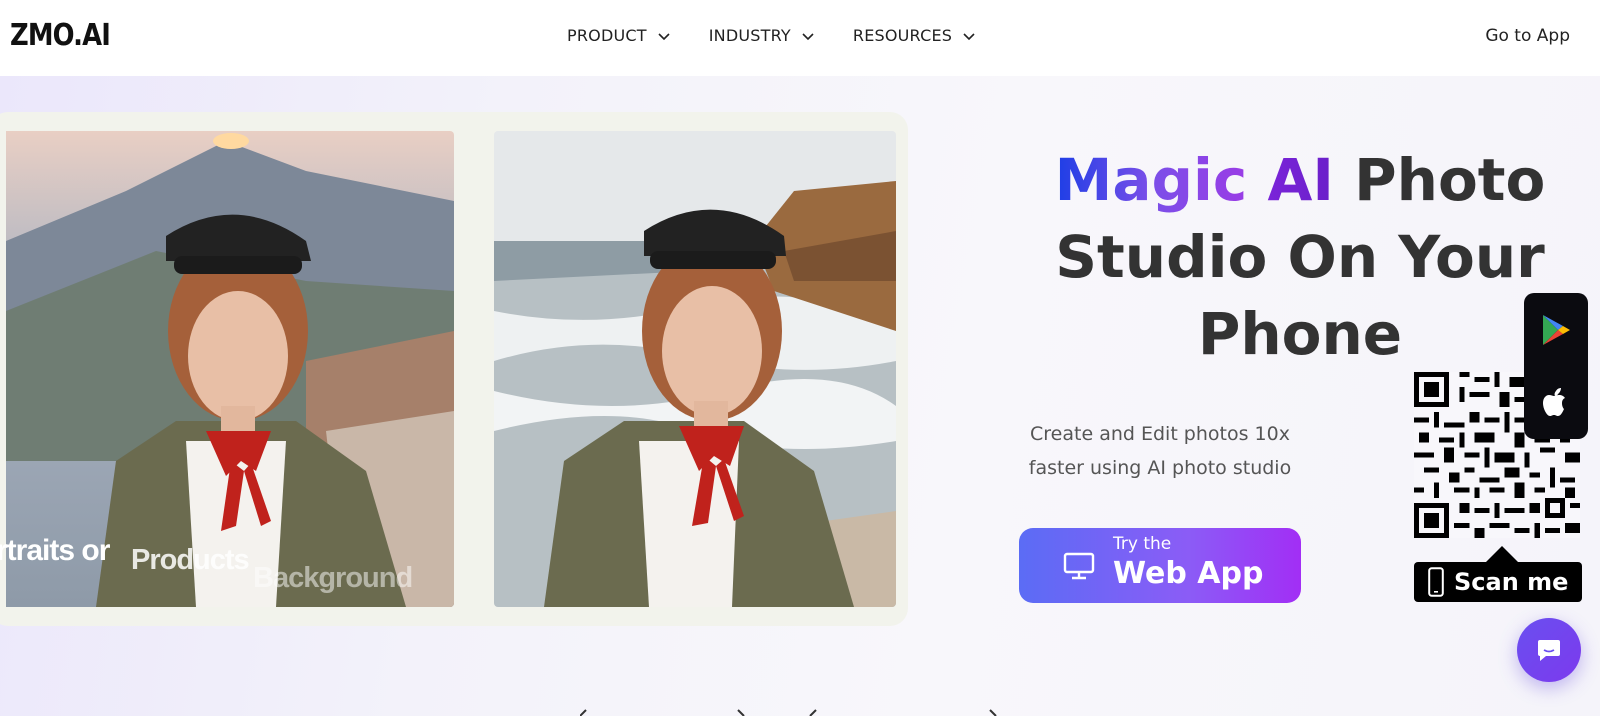 The height and width of the screenshot is (716, 1600). What do you see at coordinates (1556, 366) in the screenshot?
I see `app-store-panel` at bounding box center [1556, 366].